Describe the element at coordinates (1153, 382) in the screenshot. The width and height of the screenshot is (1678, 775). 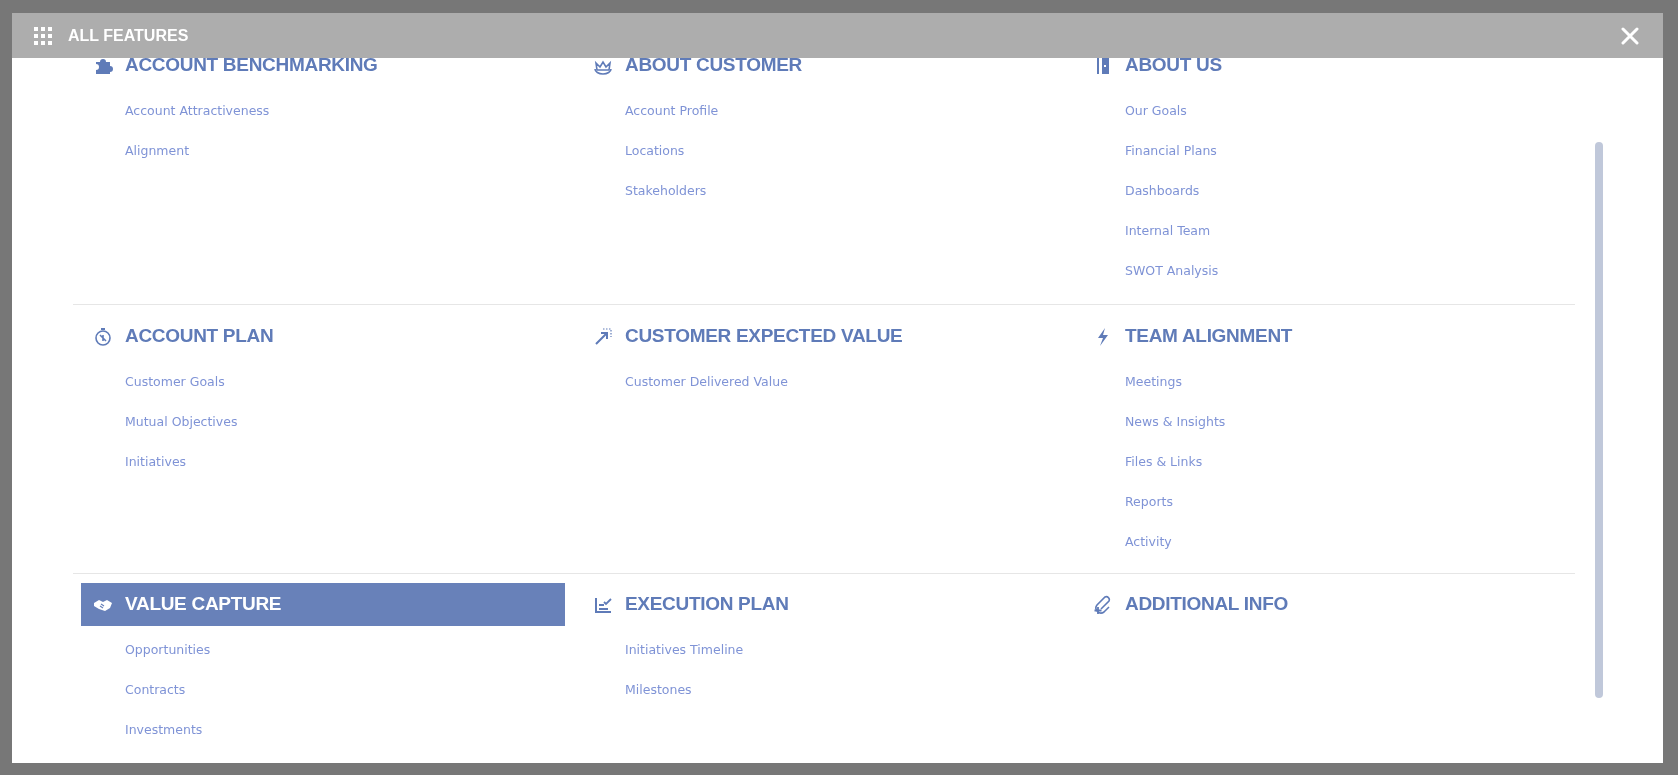
I see `feature-link: Meetings` at that location.